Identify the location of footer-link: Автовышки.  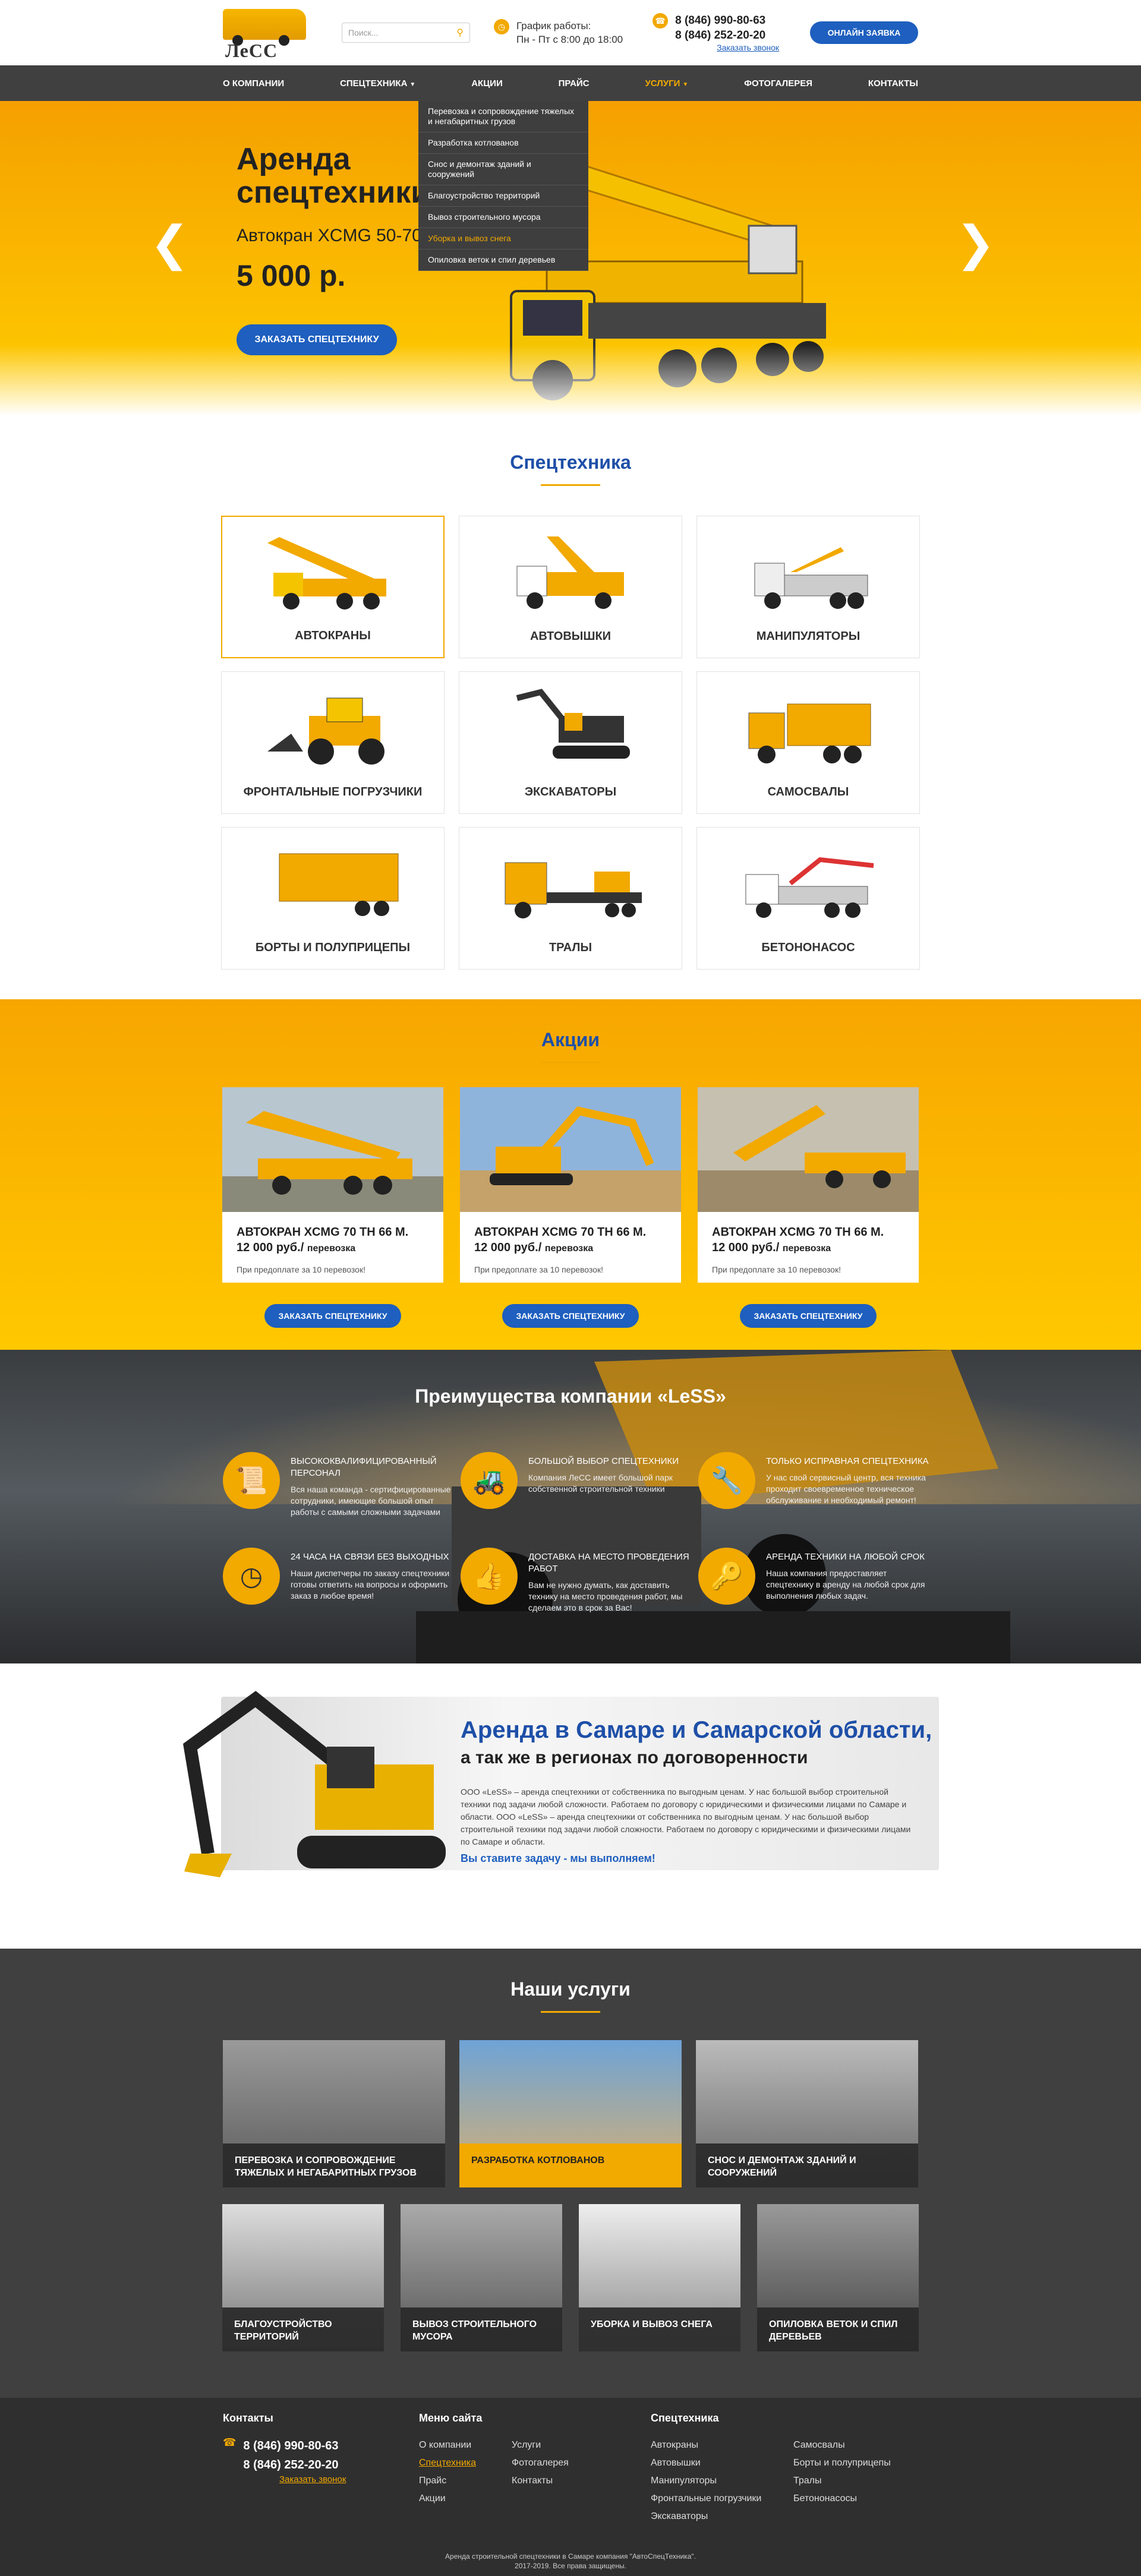
(710, 2463).